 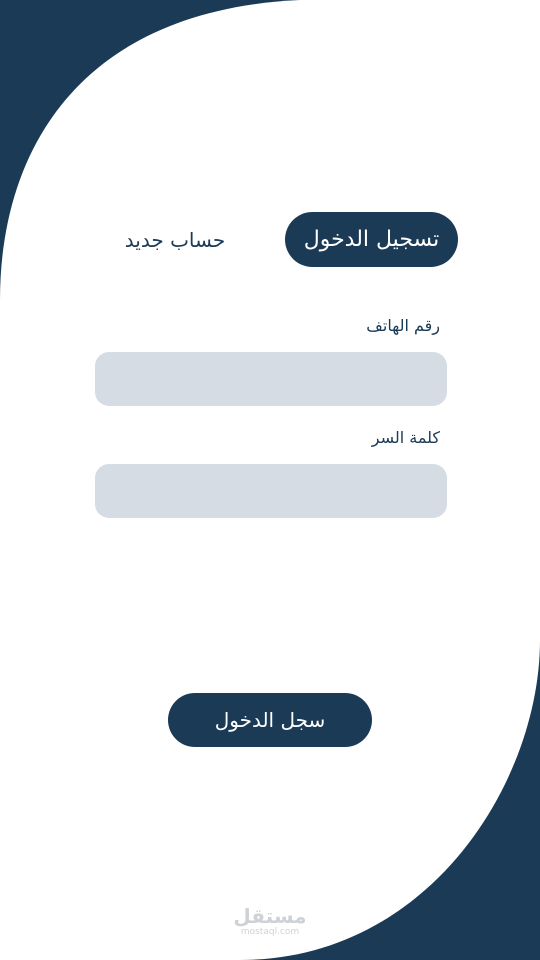 I want to click on login-submit-button: سجل الدخول, so click(x=270, y=720).